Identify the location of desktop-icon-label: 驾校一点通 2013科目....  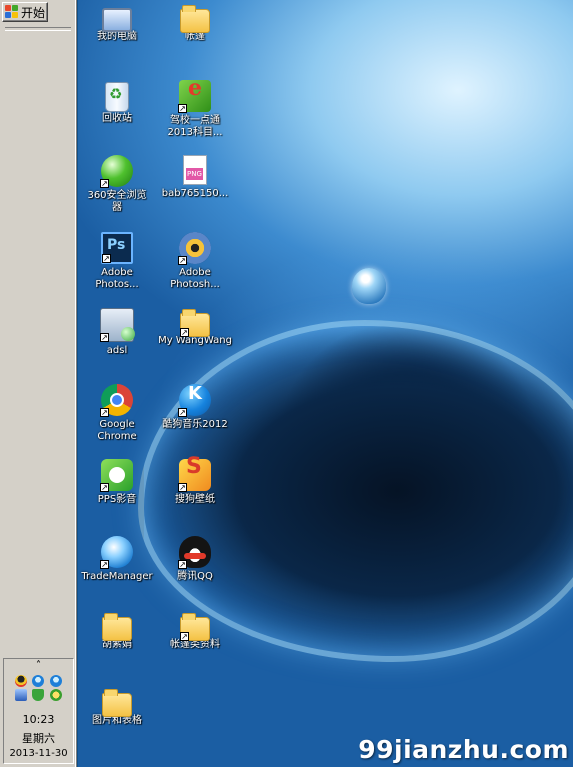
(195, 126).